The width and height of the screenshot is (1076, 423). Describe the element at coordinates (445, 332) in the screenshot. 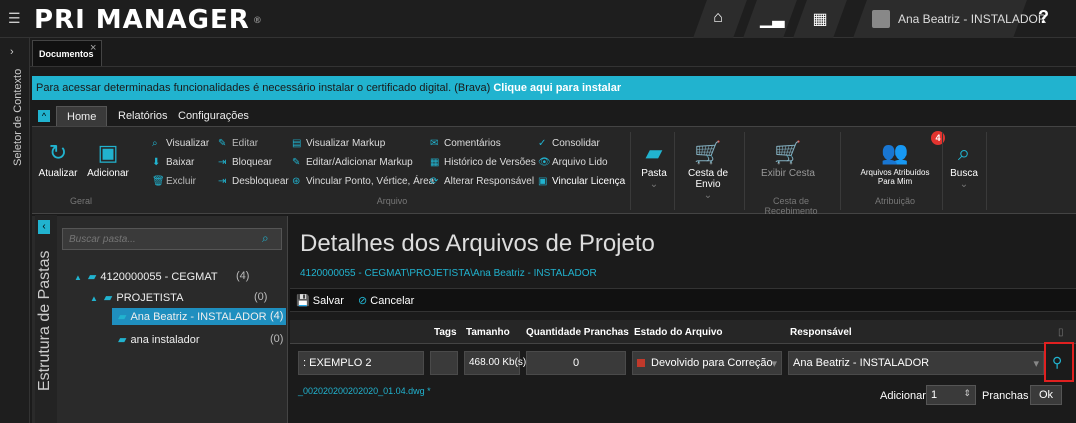

I see `col-tags: Tags` at that location.